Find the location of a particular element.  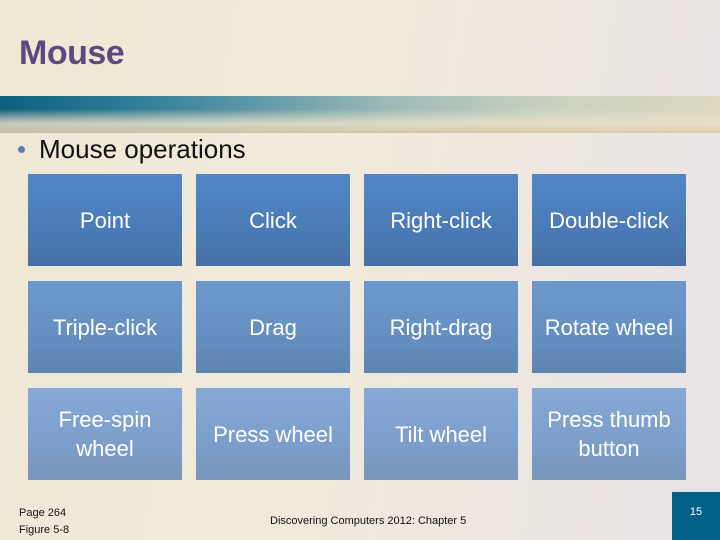

footer-course-title: Discovering Computers 2012: Chapter 5 is located at coordinates (368, 521).